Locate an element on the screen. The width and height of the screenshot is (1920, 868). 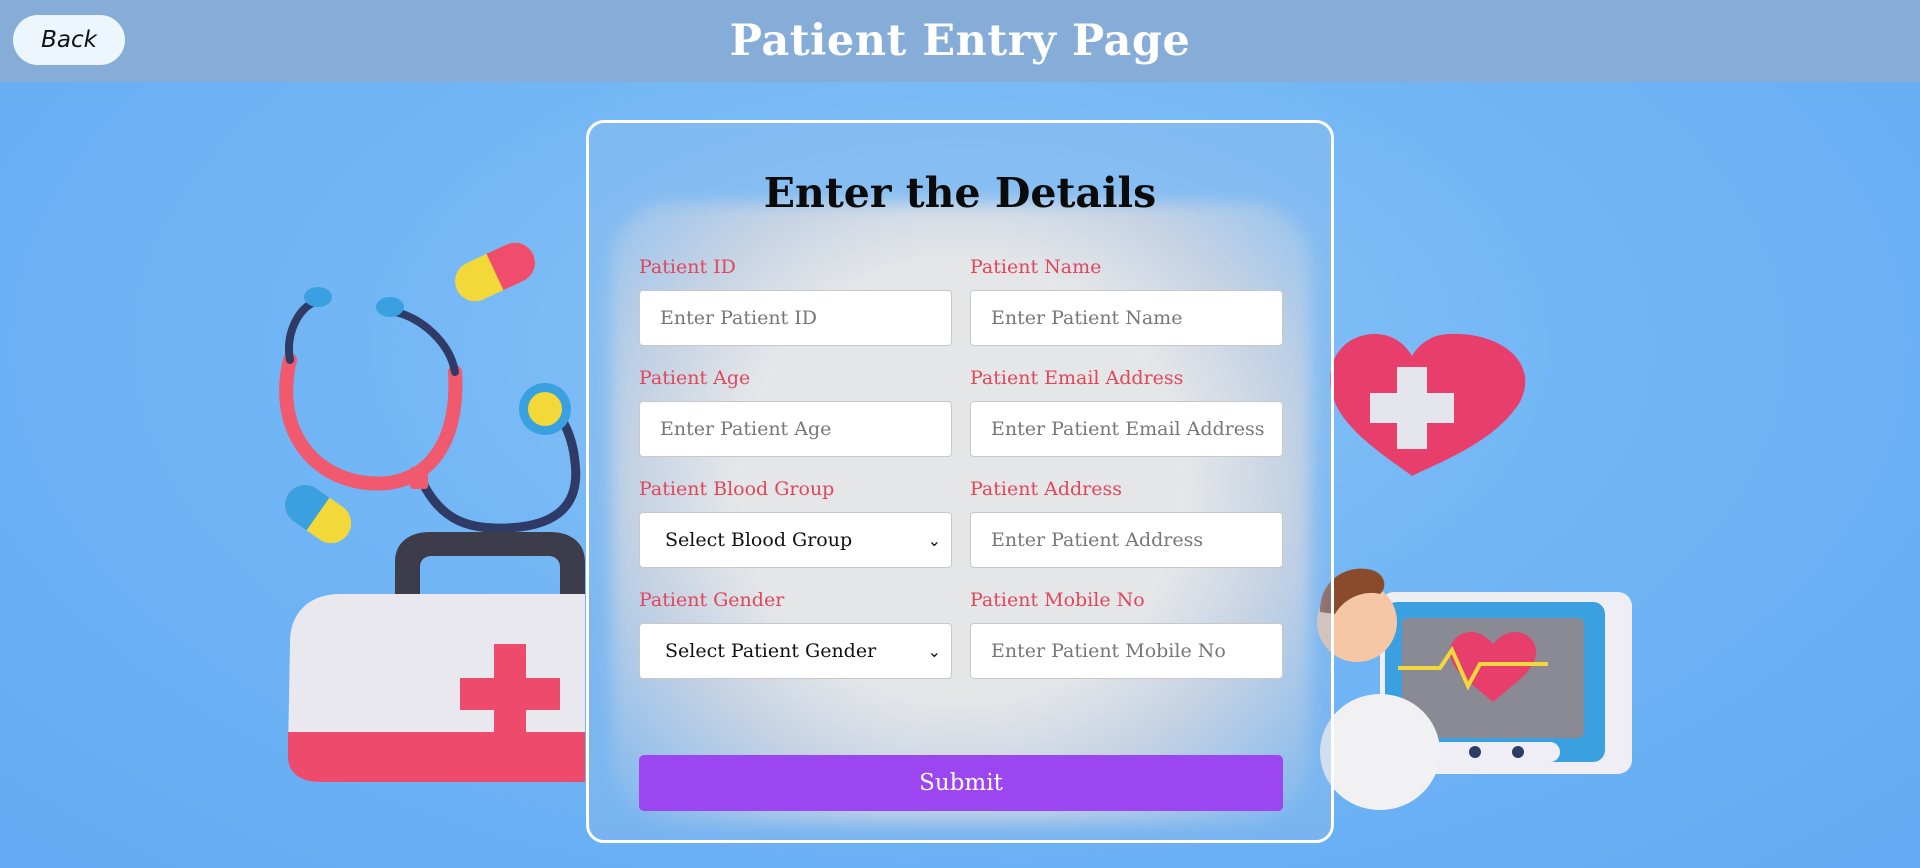
blood-group-select: Select Blood Group ⌄ is located at coordinates (795, 540).